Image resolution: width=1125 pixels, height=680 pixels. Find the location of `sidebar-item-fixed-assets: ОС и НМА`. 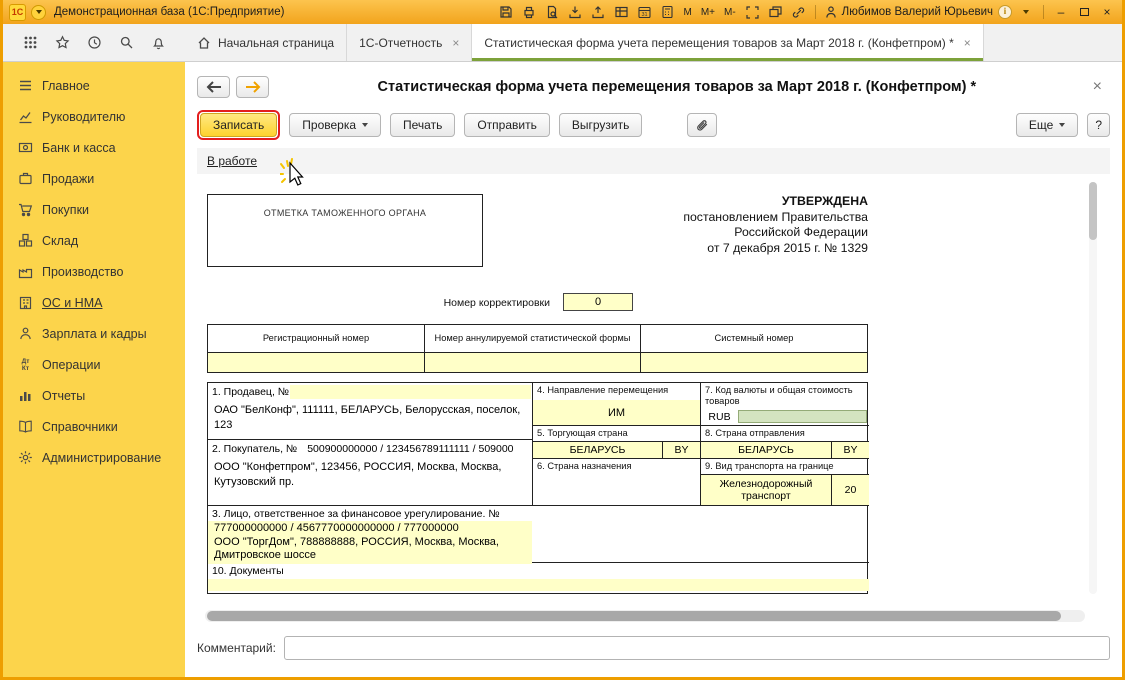

sidebar-item-fixed-assets: ОС и НМА is located at coordinates (94, 302).